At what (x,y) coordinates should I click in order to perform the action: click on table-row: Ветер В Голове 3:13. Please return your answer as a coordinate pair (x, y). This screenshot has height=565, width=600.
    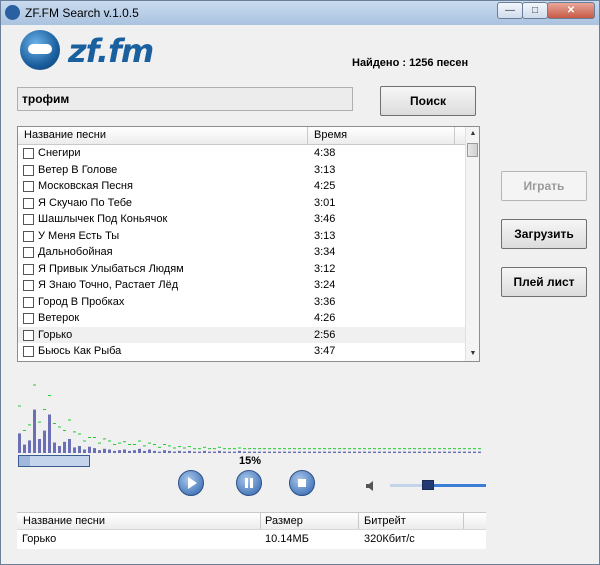
    Looking at the image, I should click on (241, 170).